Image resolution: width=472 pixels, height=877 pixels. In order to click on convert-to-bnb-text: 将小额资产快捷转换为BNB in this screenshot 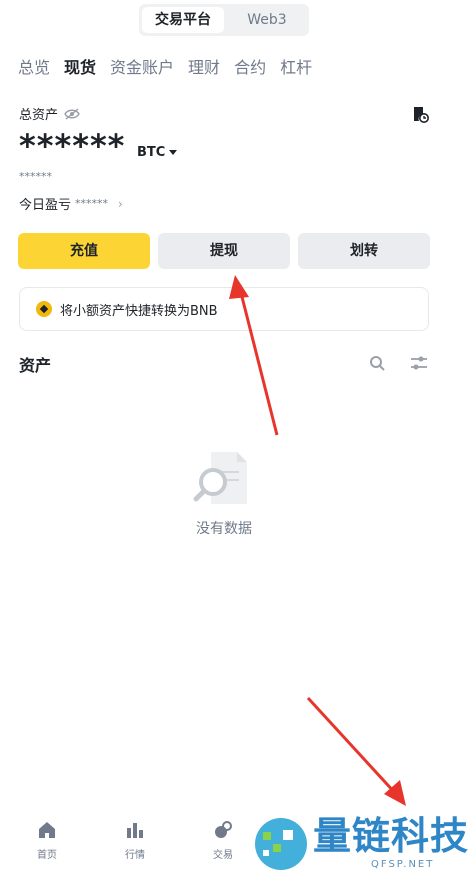, I will do `click(139, 311)`.